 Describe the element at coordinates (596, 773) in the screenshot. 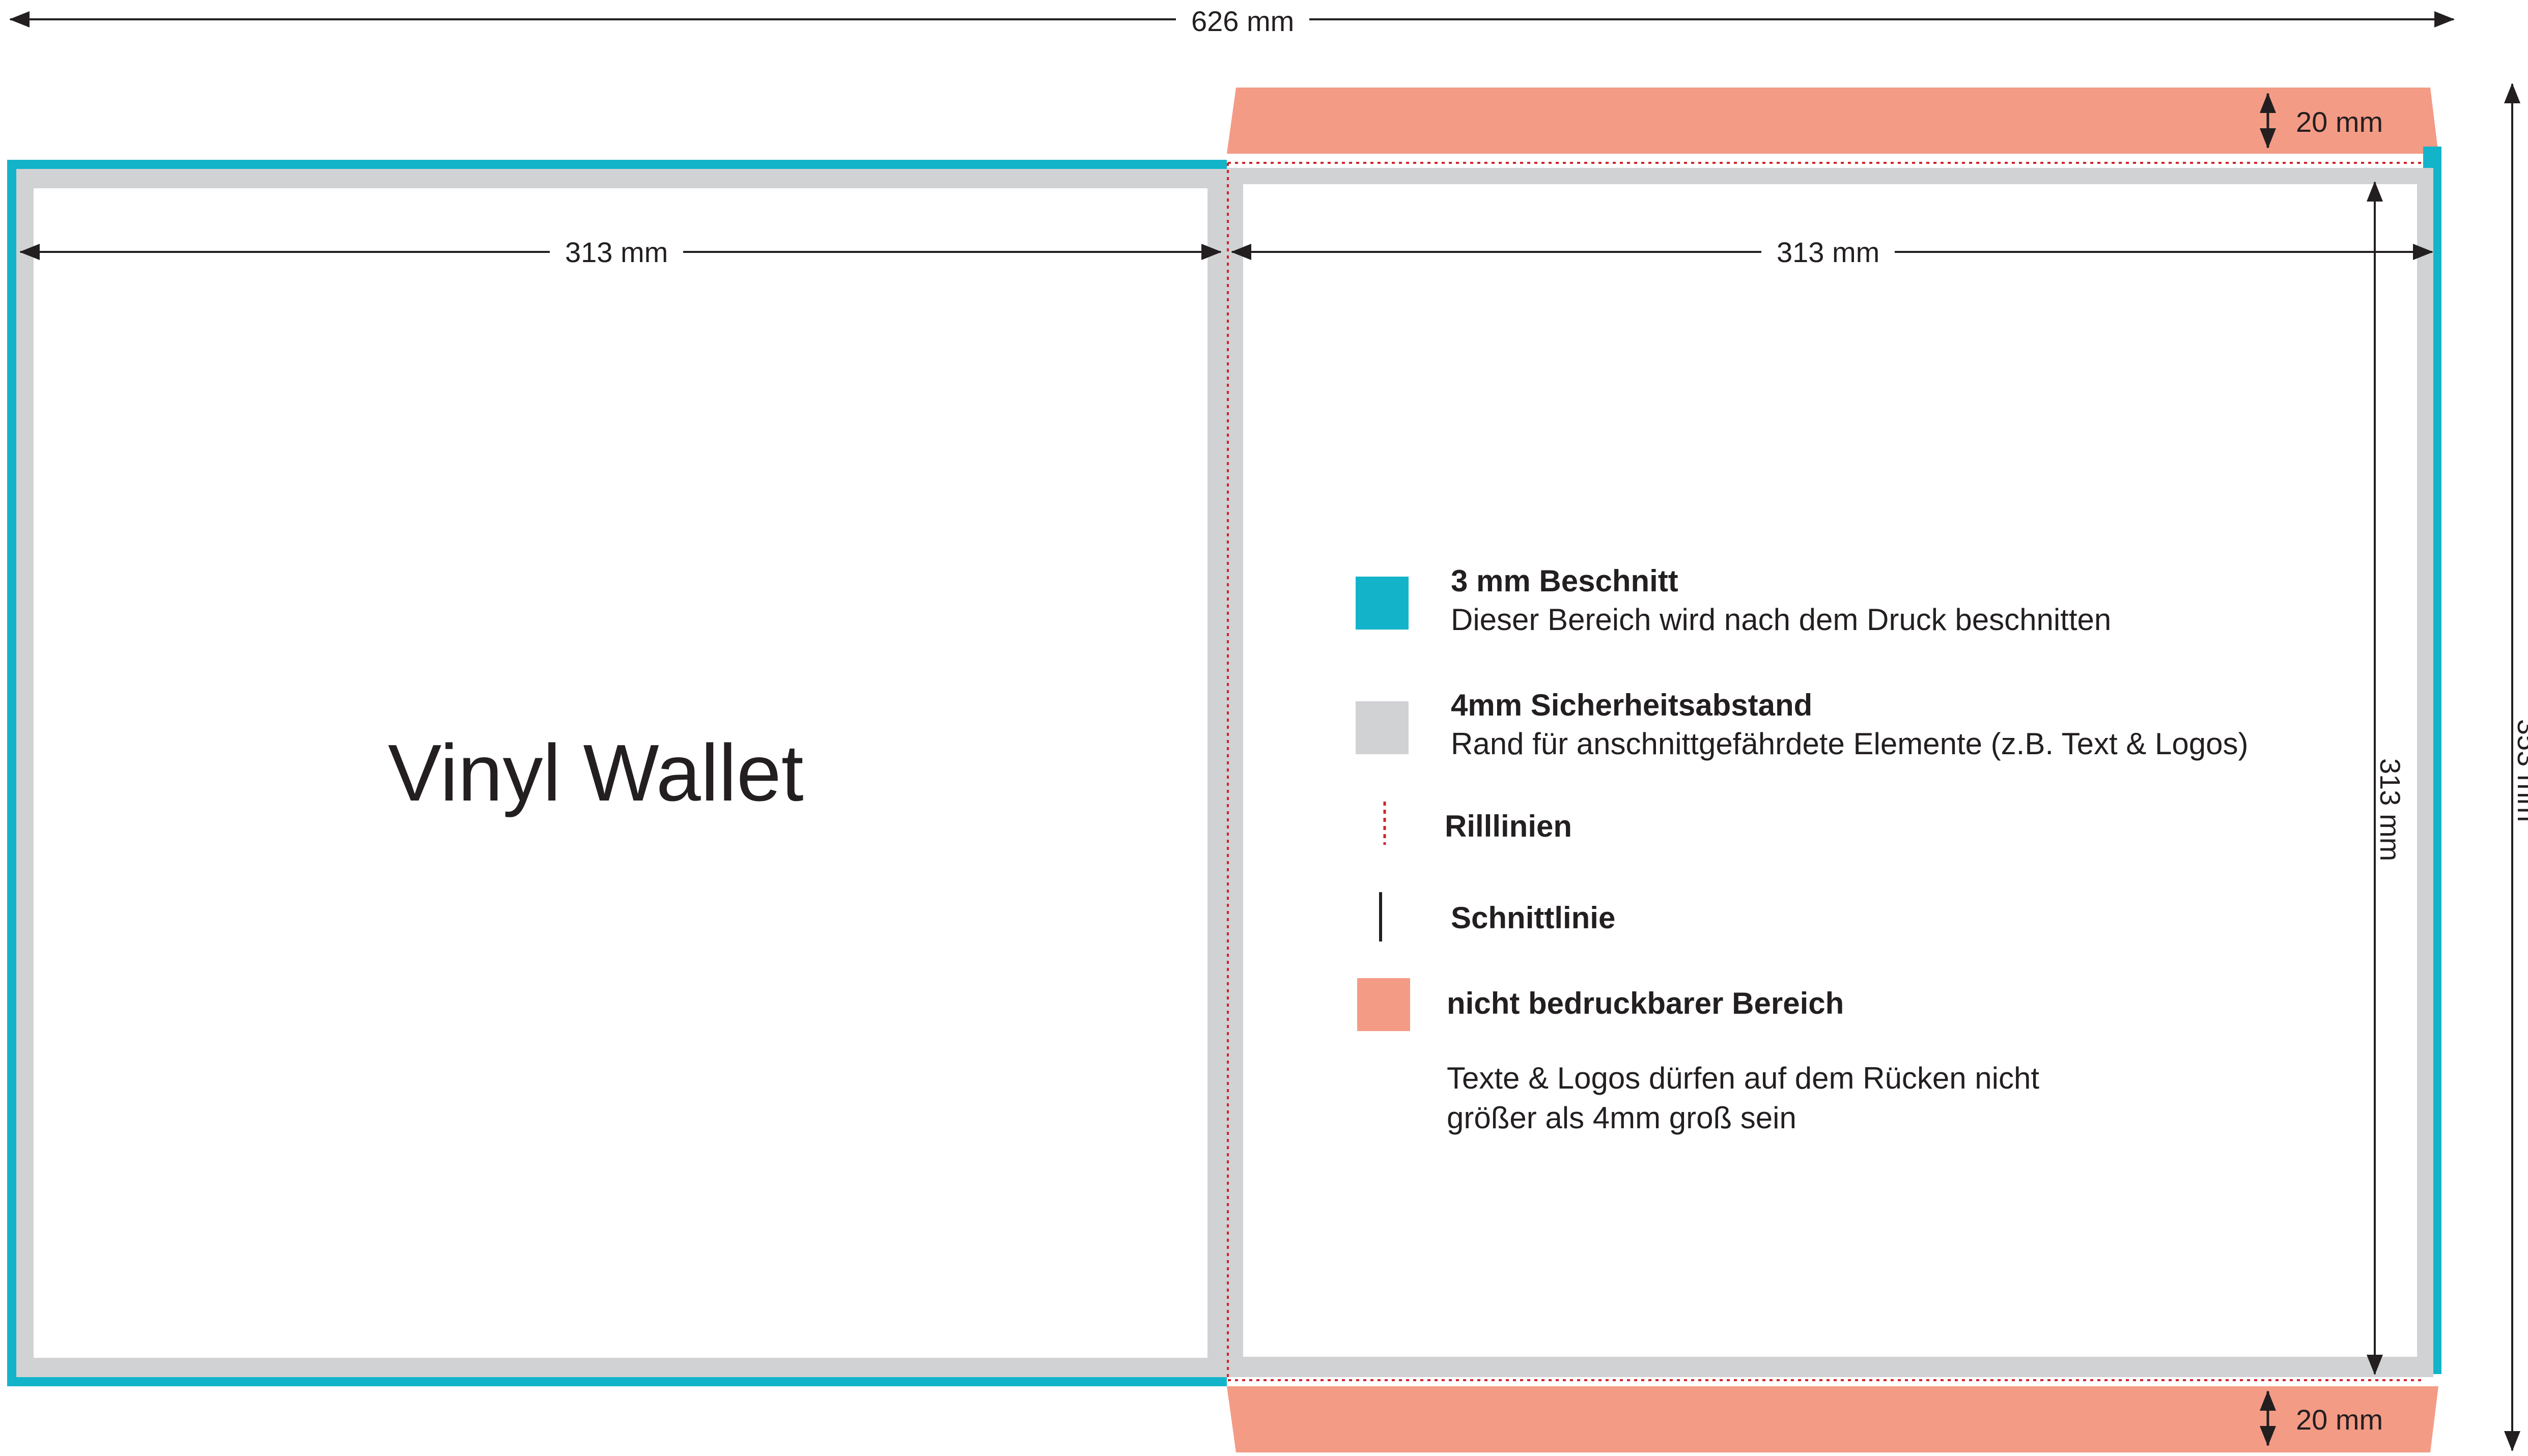

I see `product-title: Vinyl Wallet` at that location.